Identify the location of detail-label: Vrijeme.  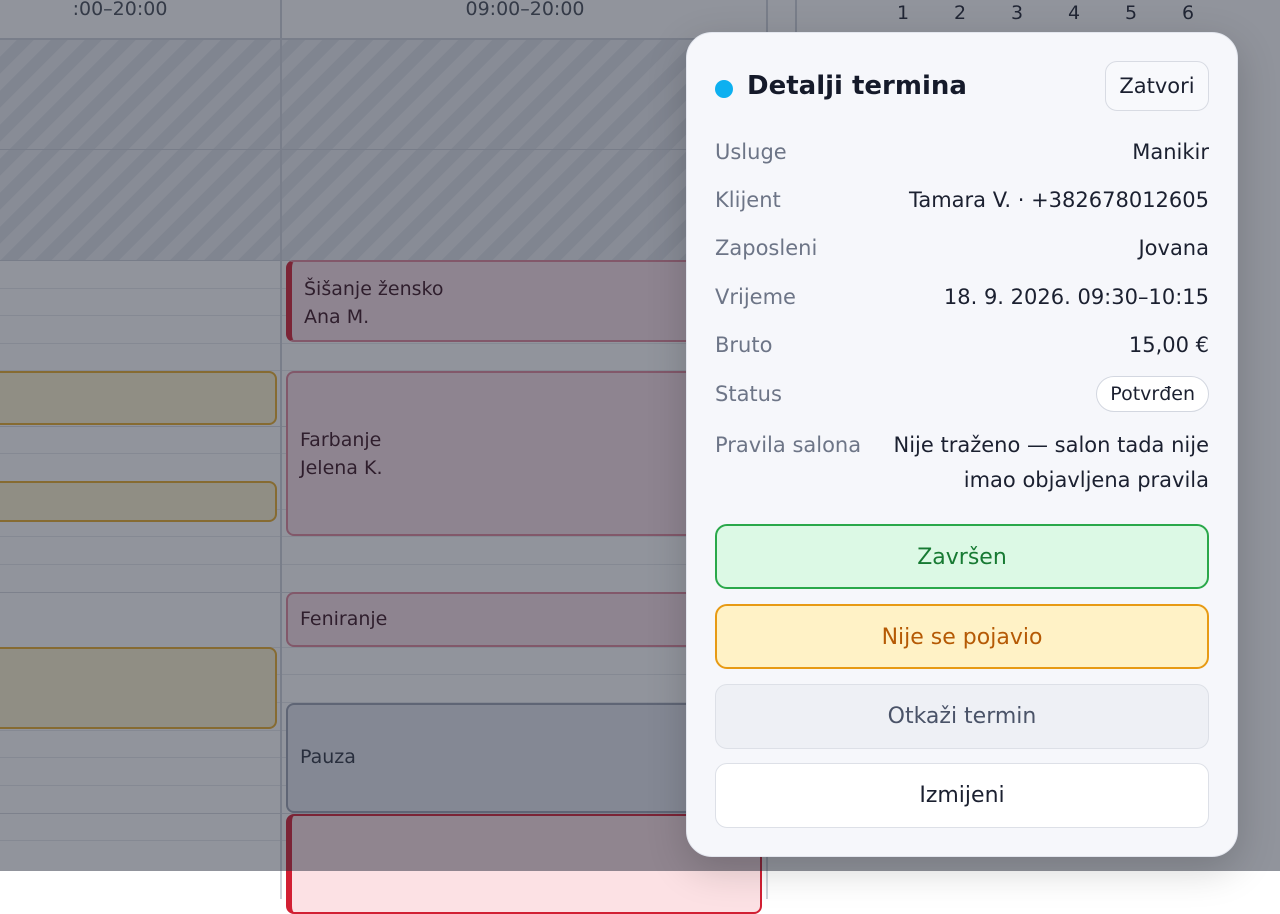
(755, 297).